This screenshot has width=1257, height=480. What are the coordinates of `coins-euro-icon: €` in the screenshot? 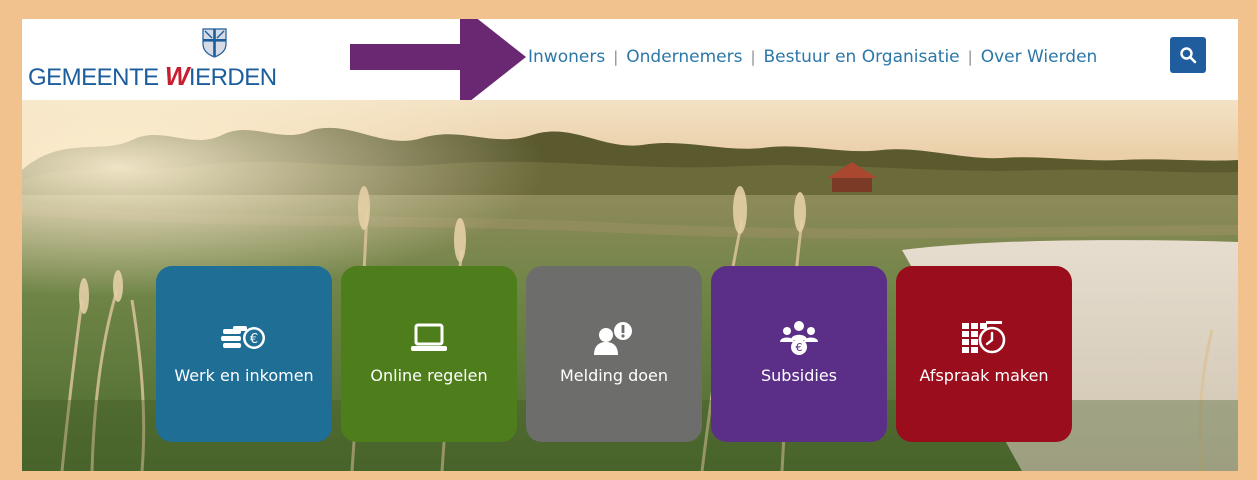 It's located at (243, 337).